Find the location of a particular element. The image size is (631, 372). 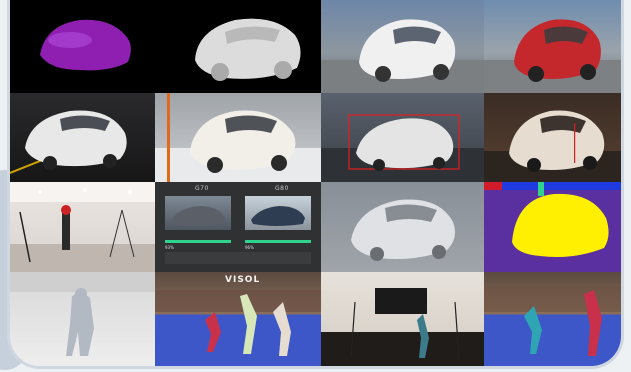

tile-suv-fog is located at coordinates (402, 227).